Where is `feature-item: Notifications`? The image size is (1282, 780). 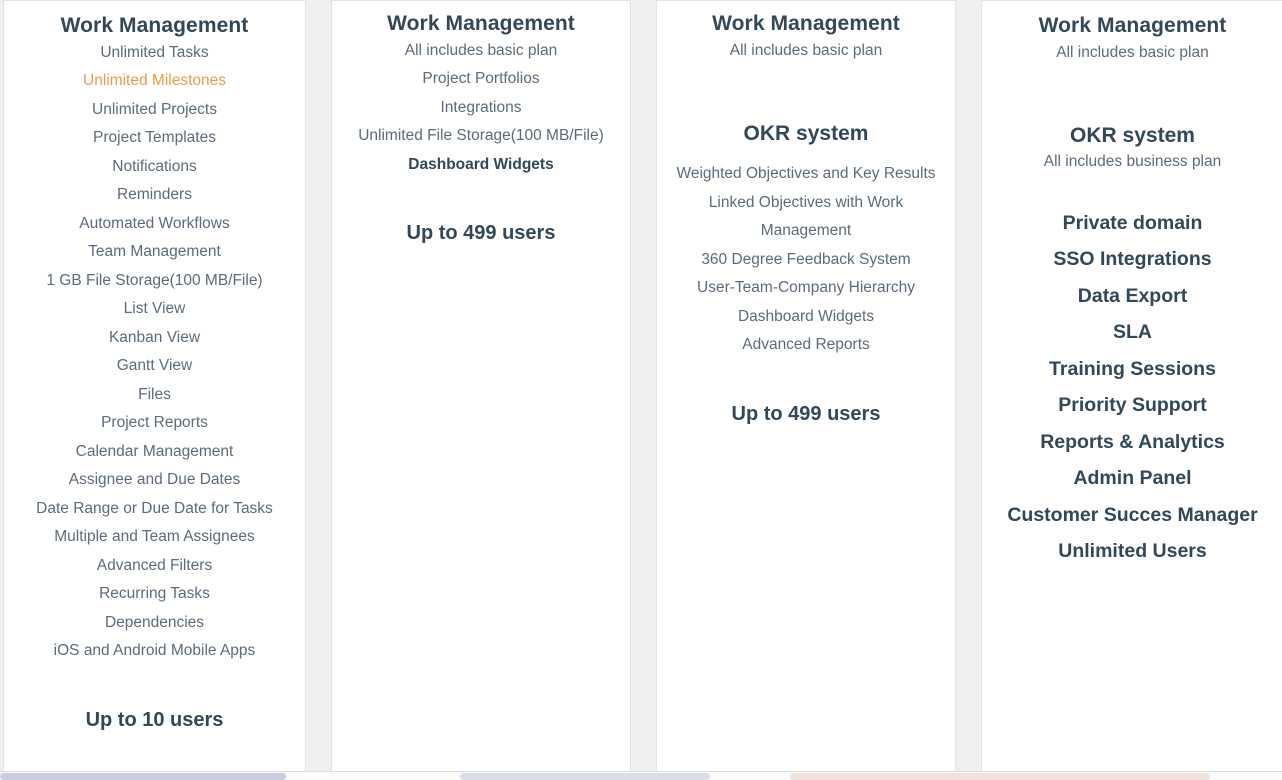
feature-item: Notifications is located at coordinates (154, 166).